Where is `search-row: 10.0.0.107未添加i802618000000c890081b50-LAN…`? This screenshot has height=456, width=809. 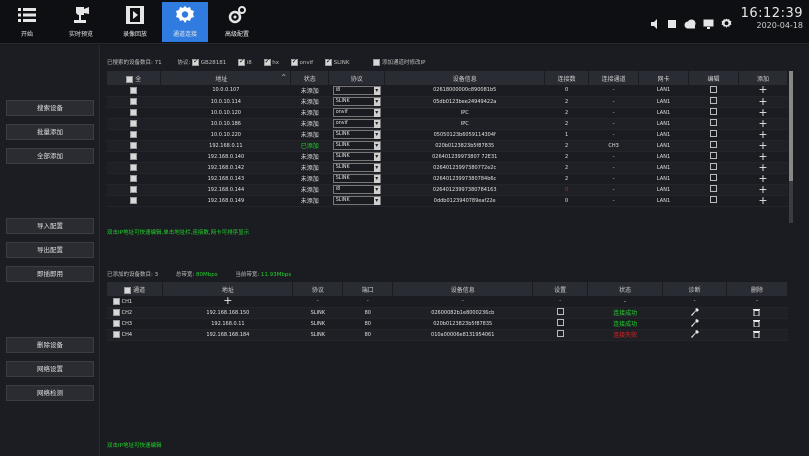
search-row: 10.0.0.107未添加i802618000000c890081b50-LAN… is located at coordinates (447, 90).